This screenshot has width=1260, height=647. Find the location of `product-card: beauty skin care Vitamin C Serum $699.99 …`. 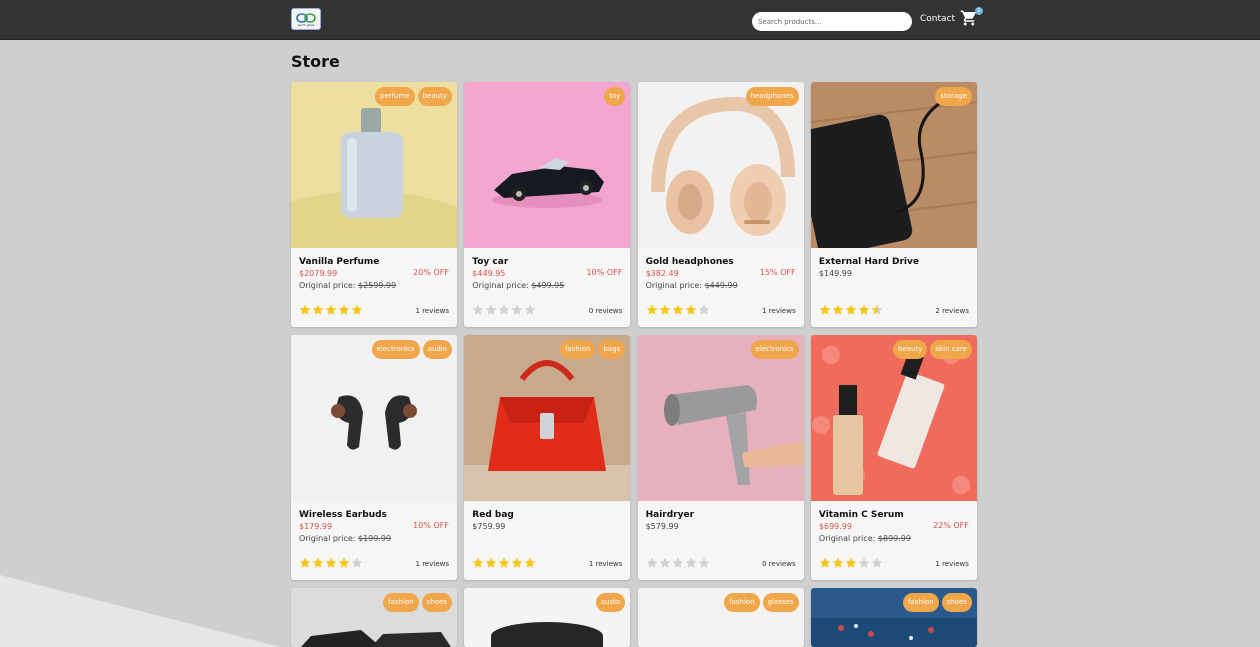

product-card: beauty skin care Vitamin C Serum $699.99 … is located at coordinates (893, 457).